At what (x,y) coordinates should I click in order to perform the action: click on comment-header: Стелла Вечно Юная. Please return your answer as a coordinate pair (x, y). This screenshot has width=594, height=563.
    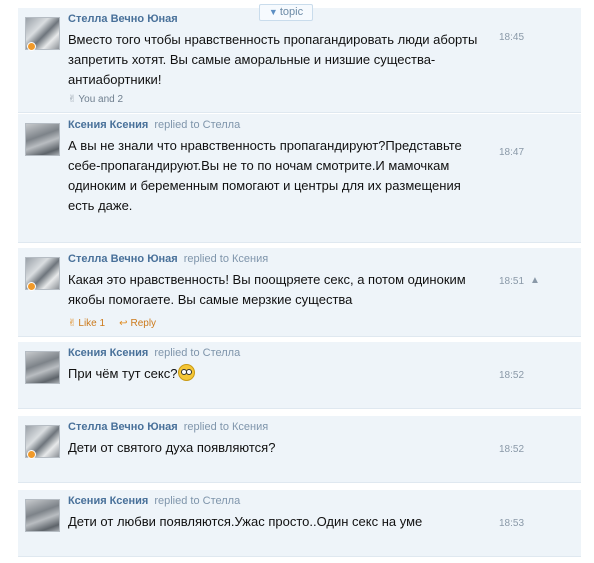
    Looking at the image, I should click on (123, 19).